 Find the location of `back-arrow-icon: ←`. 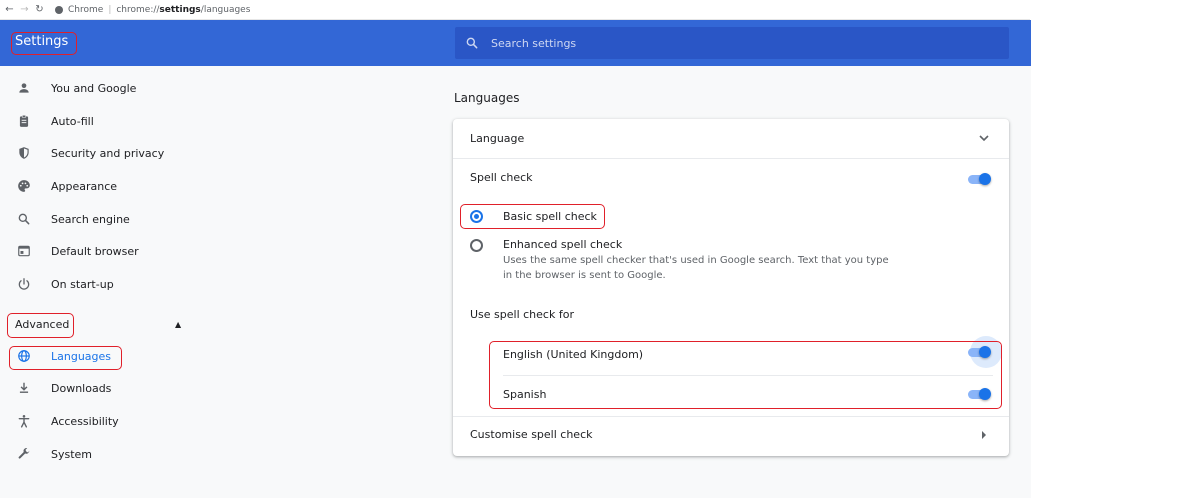

back-arrow-icon: ← is located at coordinates (9, 9).